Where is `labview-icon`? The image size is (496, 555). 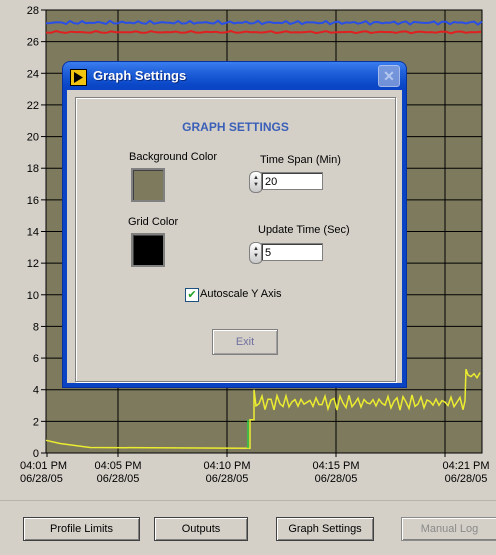
labview-icon is located at coordinates (78, 77).